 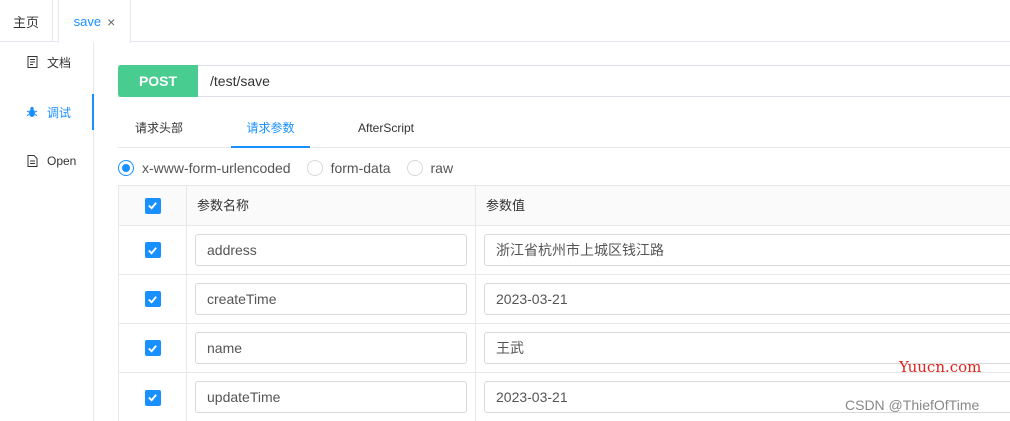 What do you see at coordinates (743, 205) in the screenshot?
I see `header-param-value: 参数值` at bounding box center [743, 205].